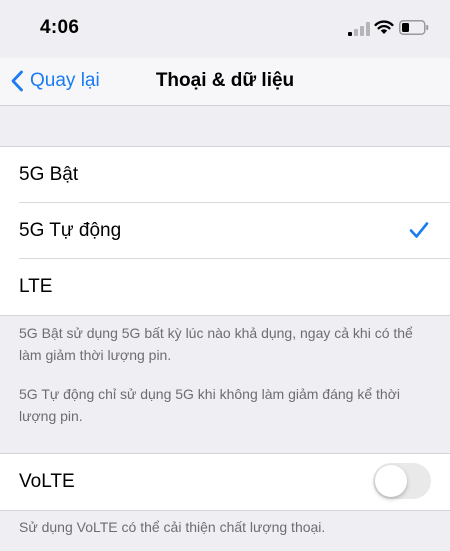 The image size is (450, 551). I want to click on volte-row: VoLTE, so click(225, 482).